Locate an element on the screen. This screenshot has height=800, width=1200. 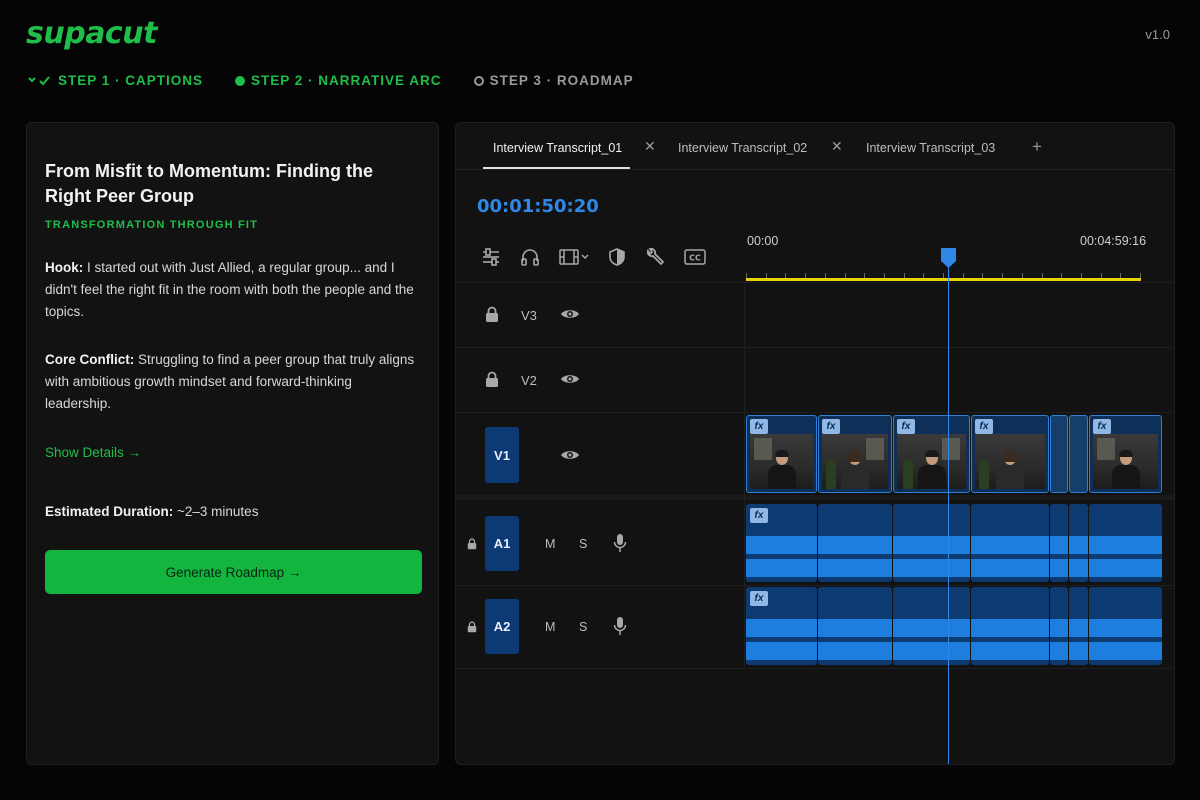
step-roadmap: STEP 3 · ROADMAP is located at coordinates (553, 80).